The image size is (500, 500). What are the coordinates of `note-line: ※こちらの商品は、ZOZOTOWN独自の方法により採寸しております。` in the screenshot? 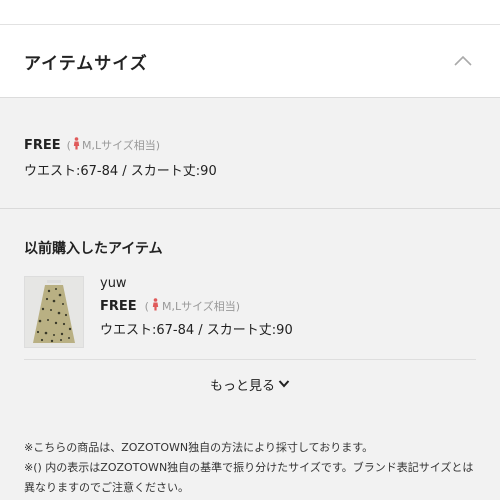 It's located at (199, 447).